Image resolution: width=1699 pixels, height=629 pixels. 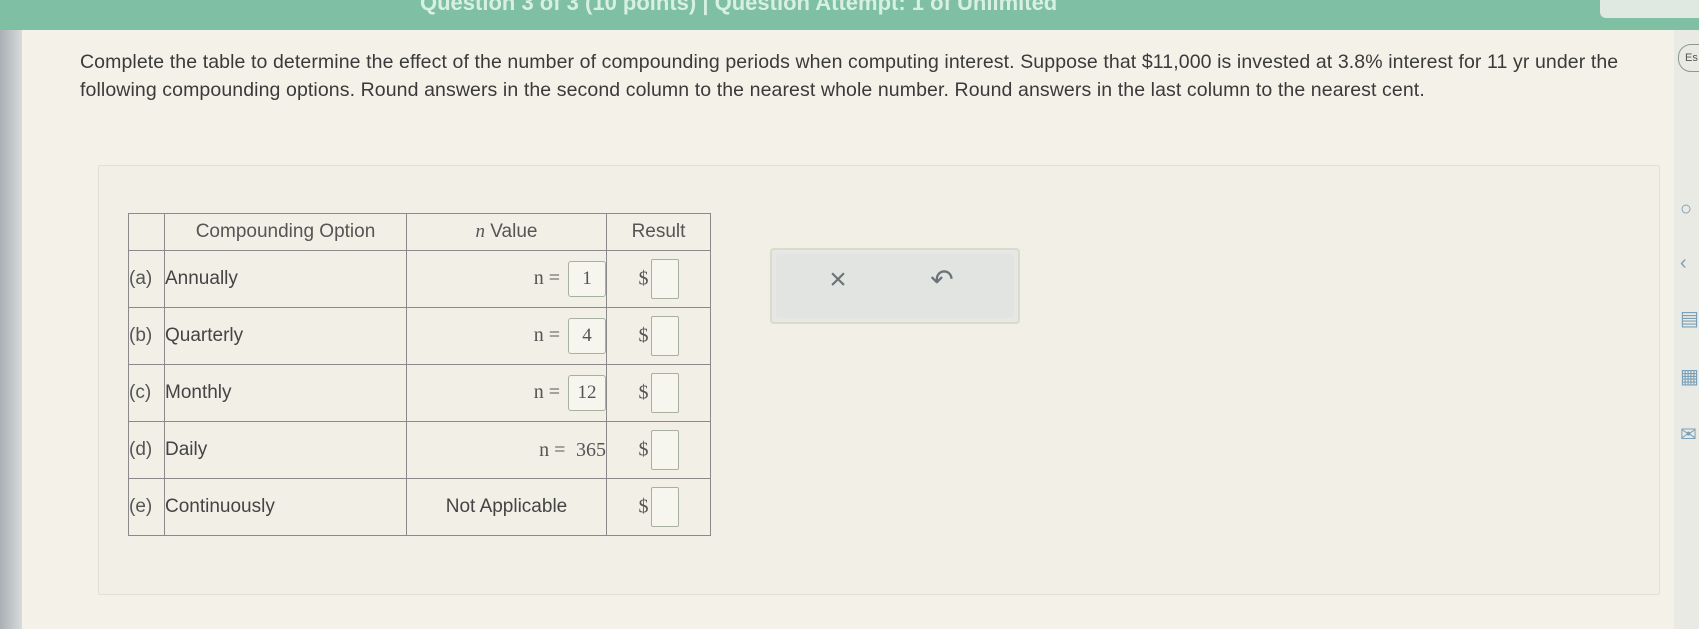 I want to click on row-option: Quarterly, so click(x=285, y=336).